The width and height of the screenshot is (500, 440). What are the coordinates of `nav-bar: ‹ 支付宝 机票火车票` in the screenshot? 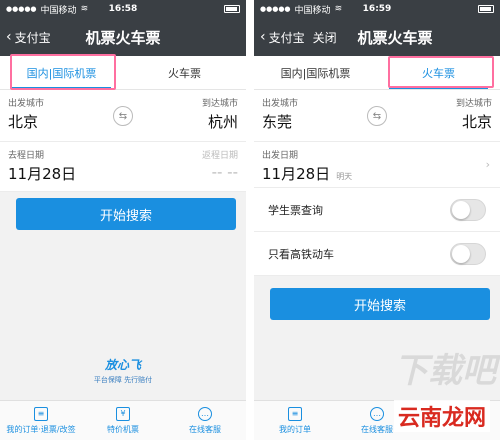 It's located at (123, 37).